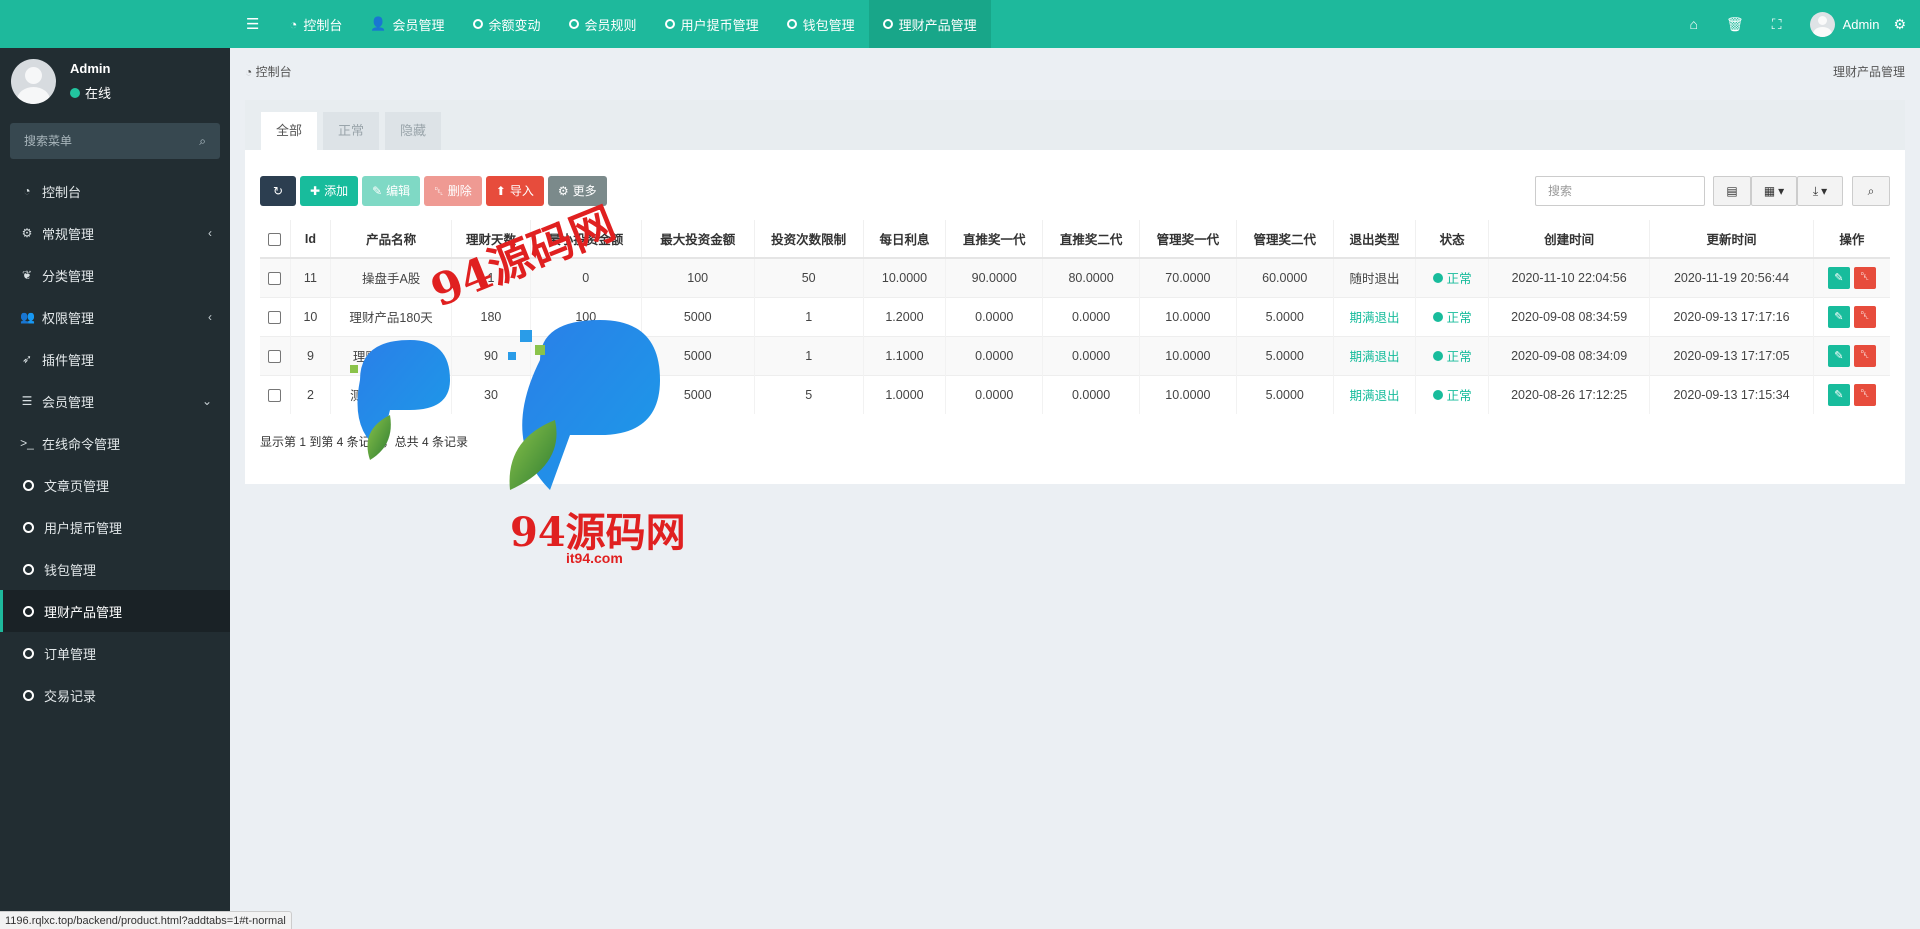 Image resolution: width=1920 pixels, height=929 pixels. I want to click on nav-tab: 钱包管理, so click(821, 24).